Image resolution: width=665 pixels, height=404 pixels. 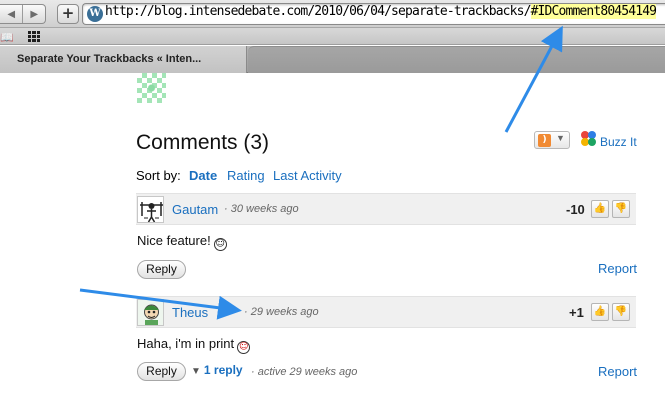 What do you see at coordinates (11, 14) in the screenshot?
I see `back-arrow-icon: ◀` at bounding box center [11, 14].